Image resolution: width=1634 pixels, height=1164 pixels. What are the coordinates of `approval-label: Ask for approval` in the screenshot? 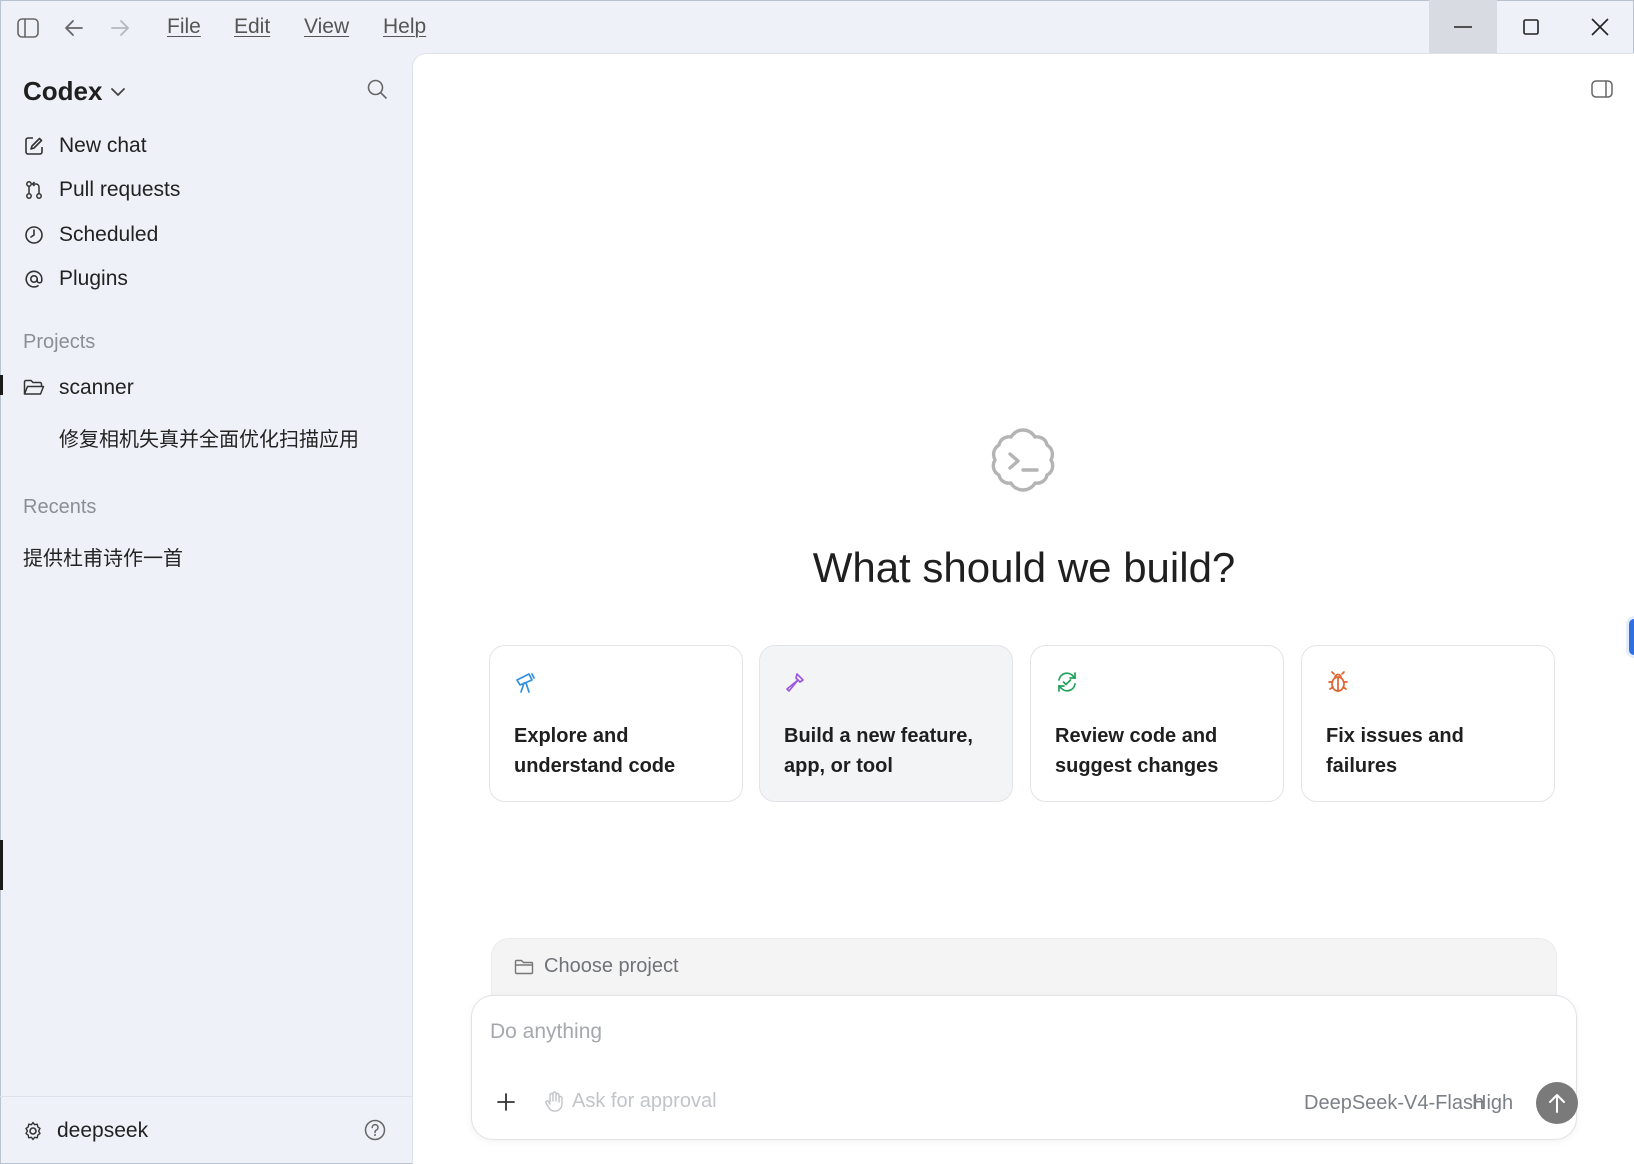 It's located at (644, 1101).